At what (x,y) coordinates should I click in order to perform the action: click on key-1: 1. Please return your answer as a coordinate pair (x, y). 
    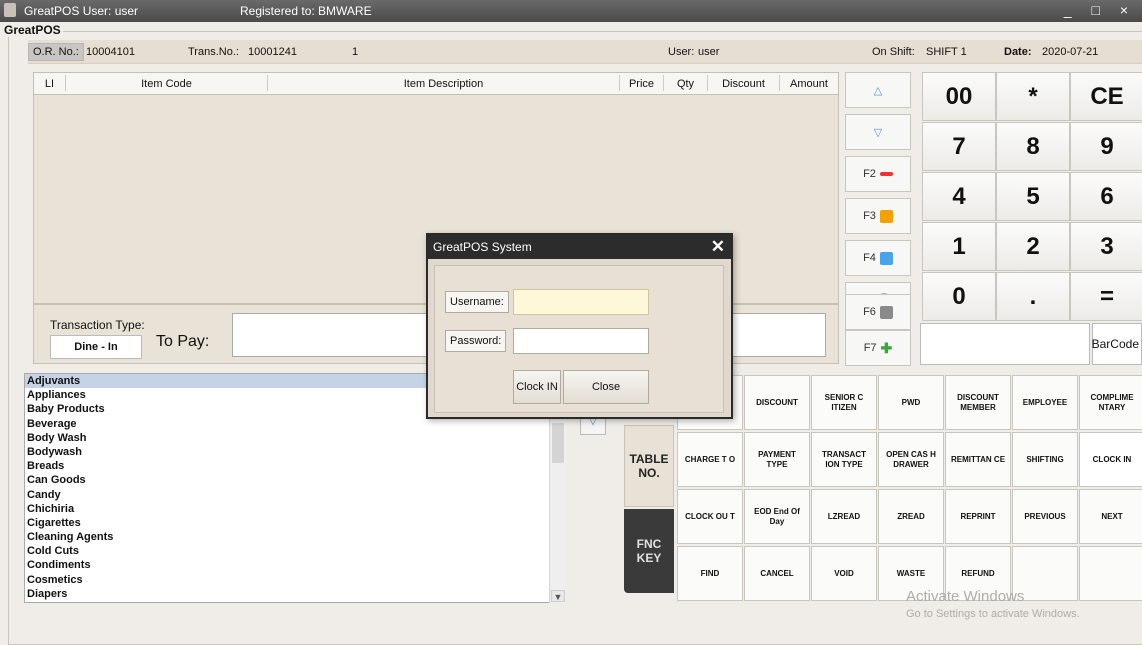
    Looking at the image, I should click on (959, 246).